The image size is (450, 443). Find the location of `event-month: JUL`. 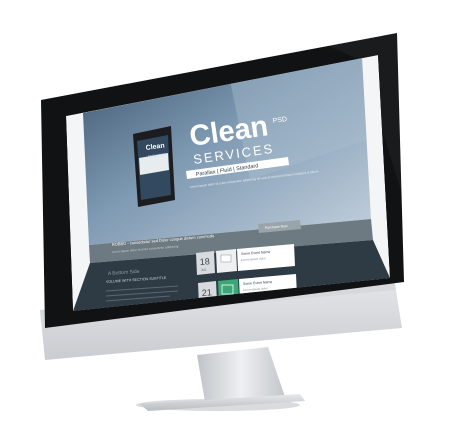

event-month: JUL is located at coordinates (204, 270).